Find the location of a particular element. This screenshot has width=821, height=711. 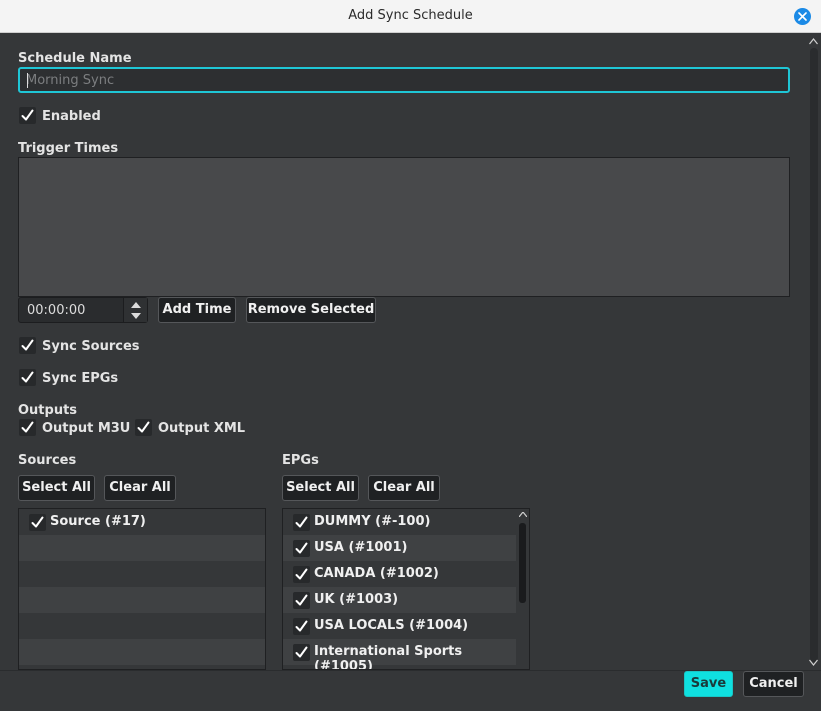

save-button: Save is located at coordinates (708, 684).